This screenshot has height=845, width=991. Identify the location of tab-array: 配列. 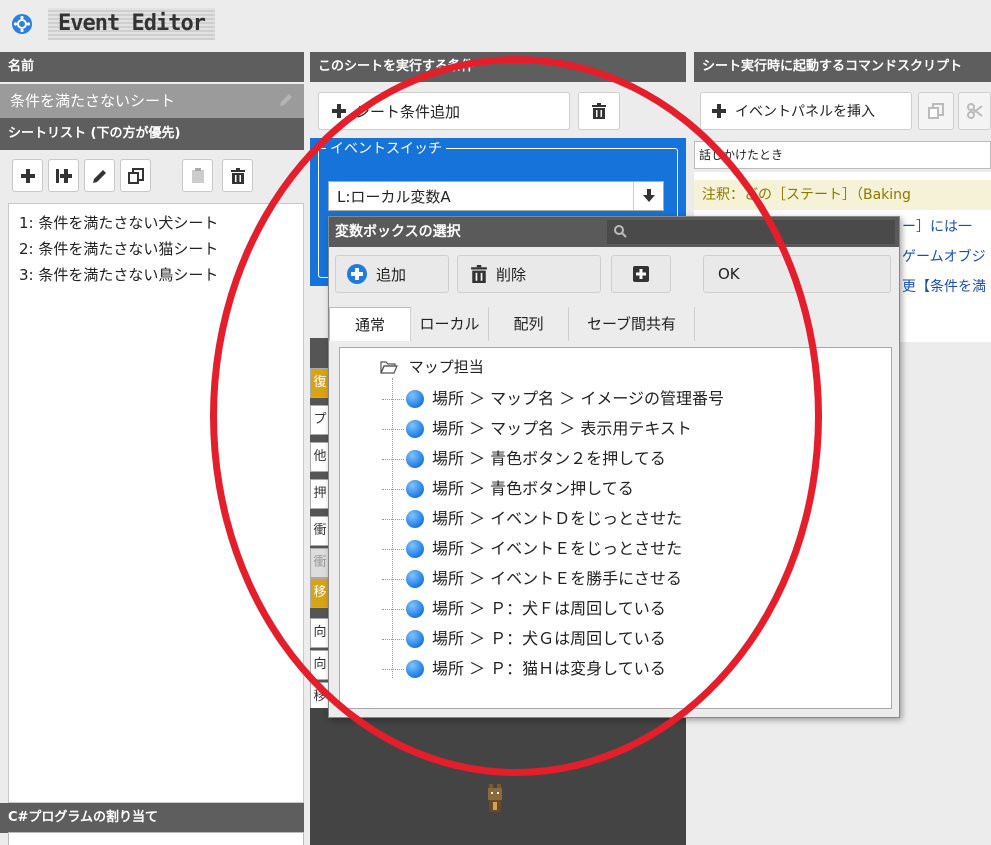
(529, 324).